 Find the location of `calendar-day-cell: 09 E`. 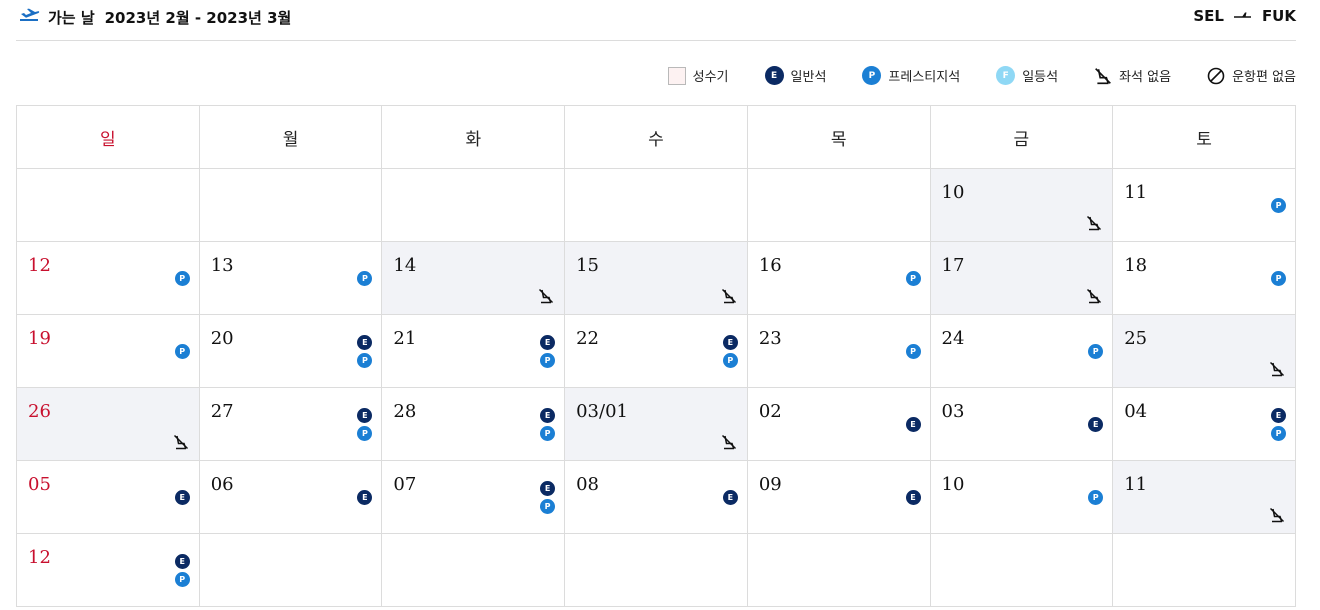

calendar-day-cell: 09 E is located at coordinates (838, 497).